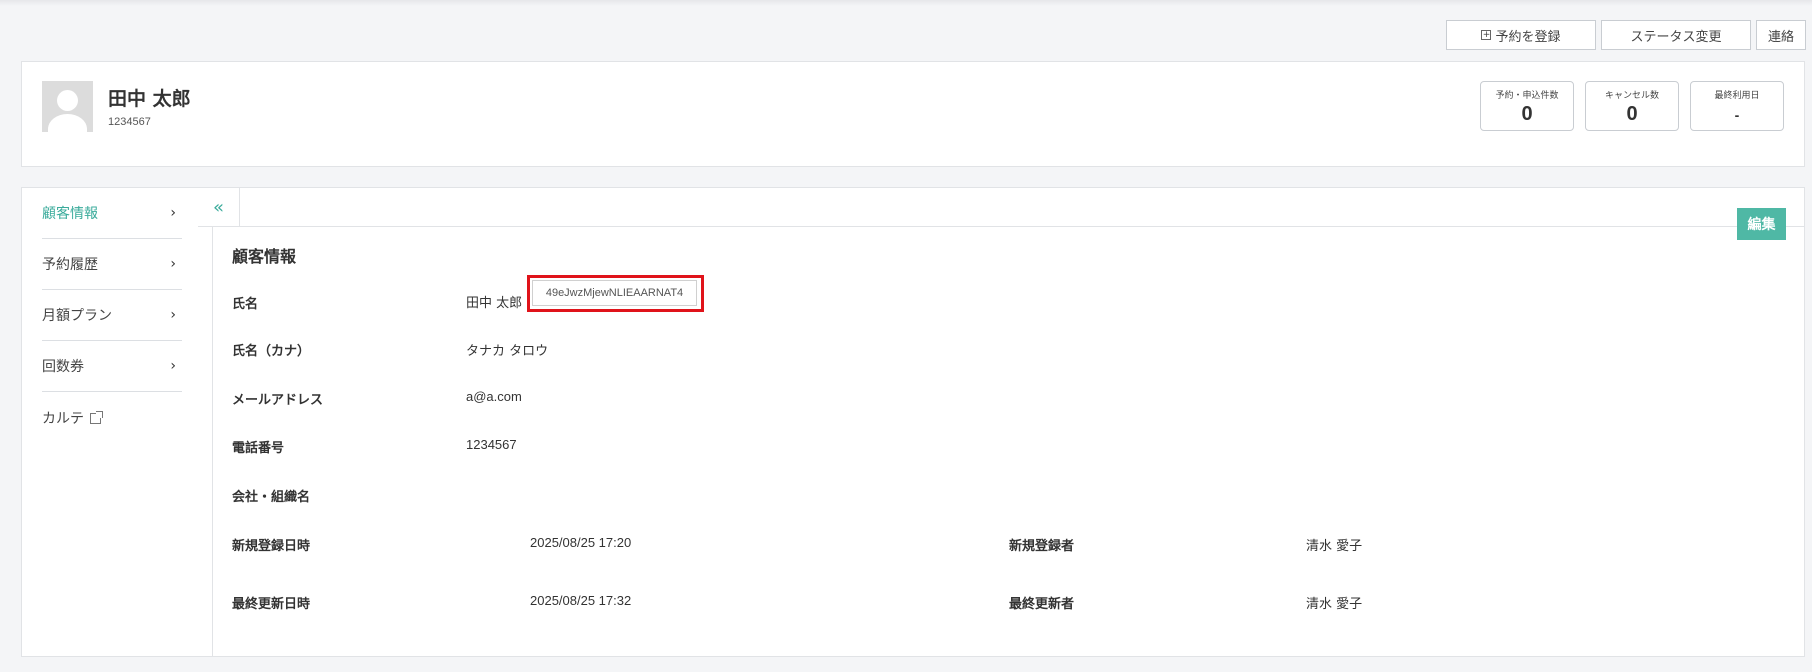 The image size is (1812, 672). Describe the element at coordinates (1737, 106) in the screenshot. I see `stat-last-use: 最終利用日 -` at that location.